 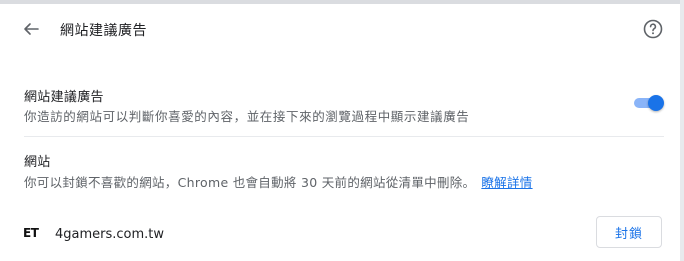 What do you see at coordinates (250, 182) in the screenshot?
I see `sites-description-text: 你可以封鎖不喜歡的網站，Chrome 也會自動將 30 天前的網站從清單中刪除。` at bounding box center [250, 182].